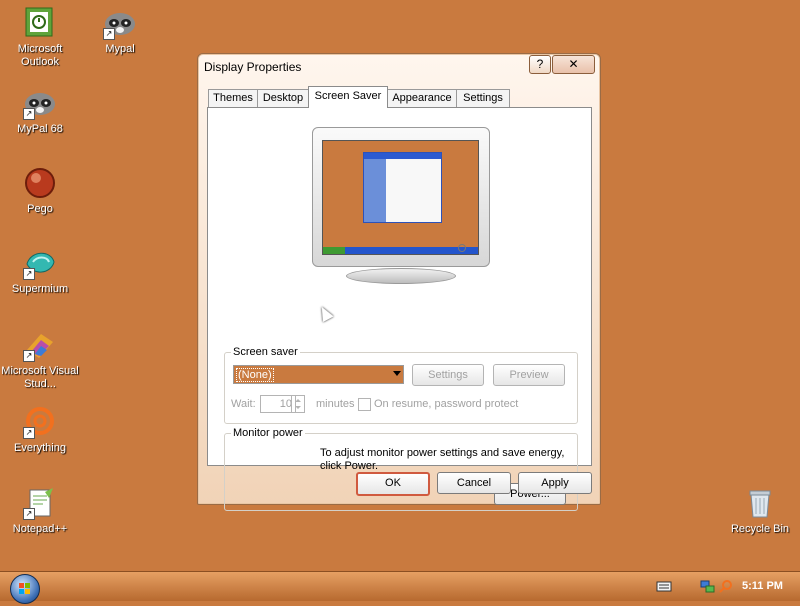 The image size is (800, 606). Describe the element at coordinates (255, 375) in the screenshot. I see `screen-saver-select-value: (None)` at that location.